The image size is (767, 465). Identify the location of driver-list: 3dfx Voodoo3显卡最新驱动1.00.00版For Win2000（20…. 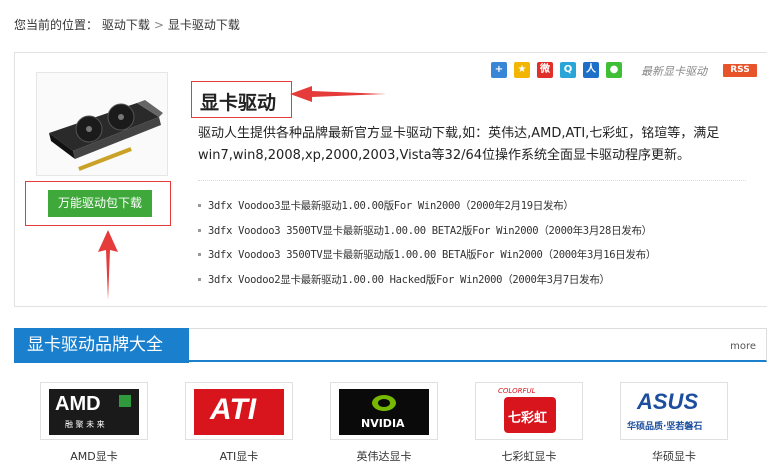
(427, 248).